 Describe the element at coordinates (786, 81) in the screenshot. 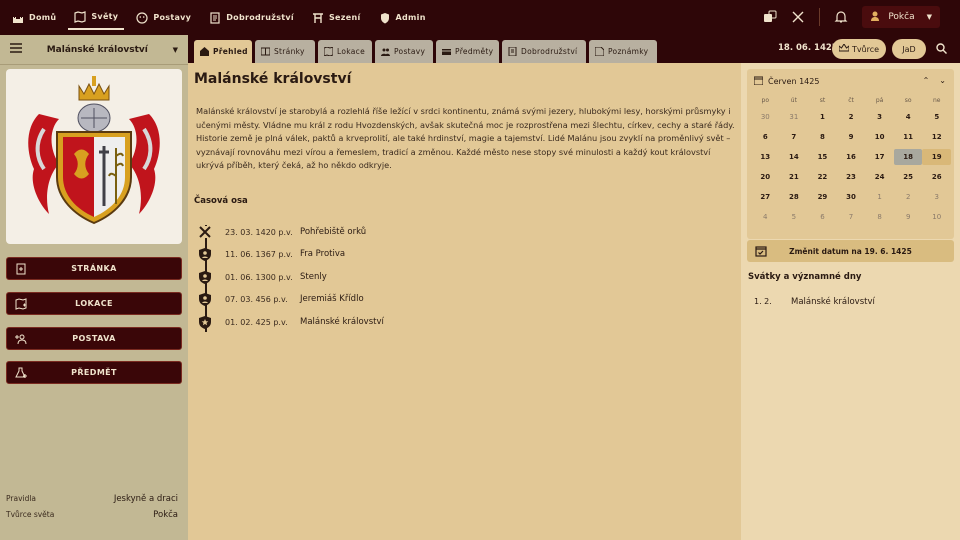

I see `calendar-header: Červen 1425` at that location.